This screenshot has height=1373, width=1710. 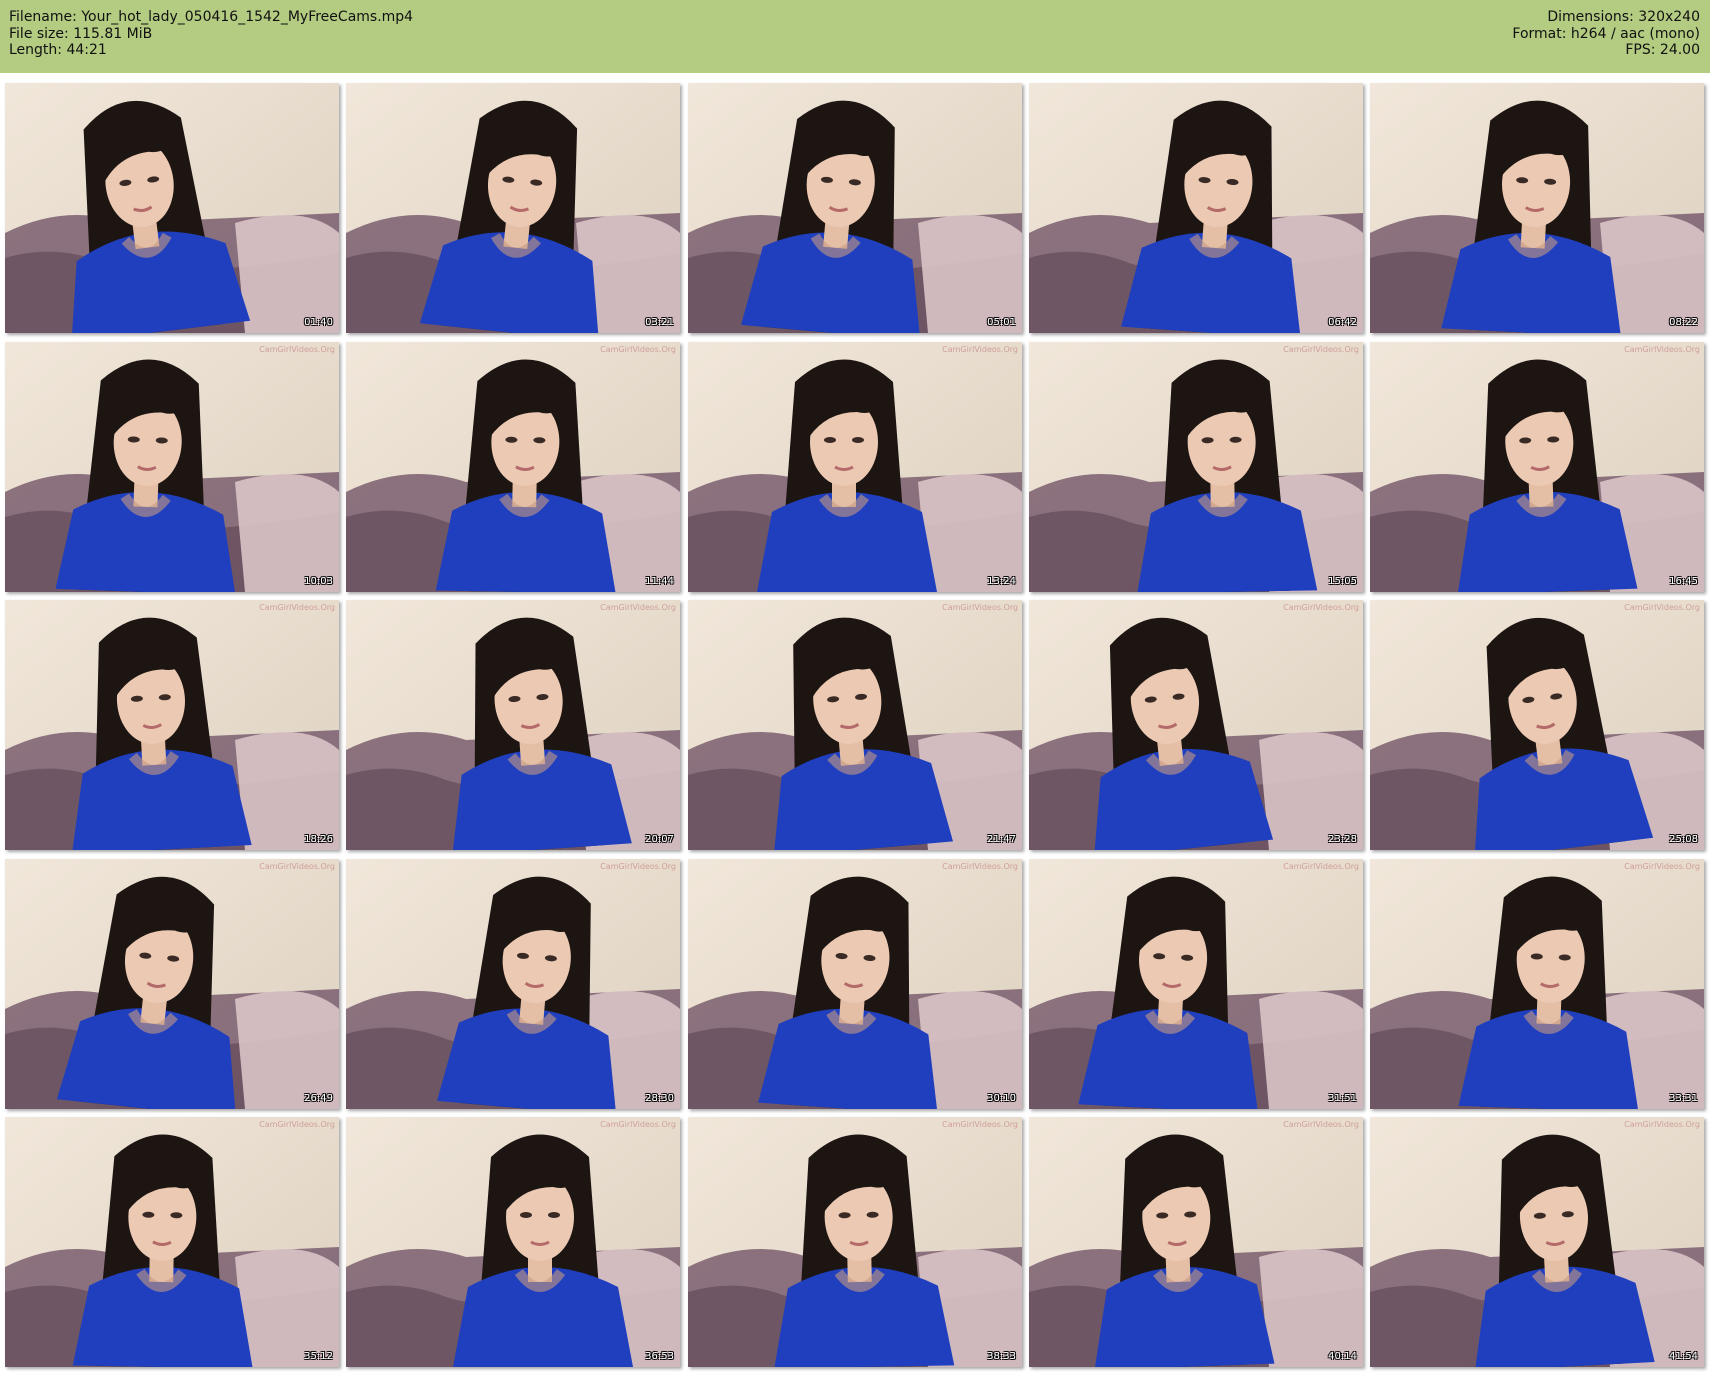 I want to click on video-thumbnail: 05:01, so click(x=855, y=208).